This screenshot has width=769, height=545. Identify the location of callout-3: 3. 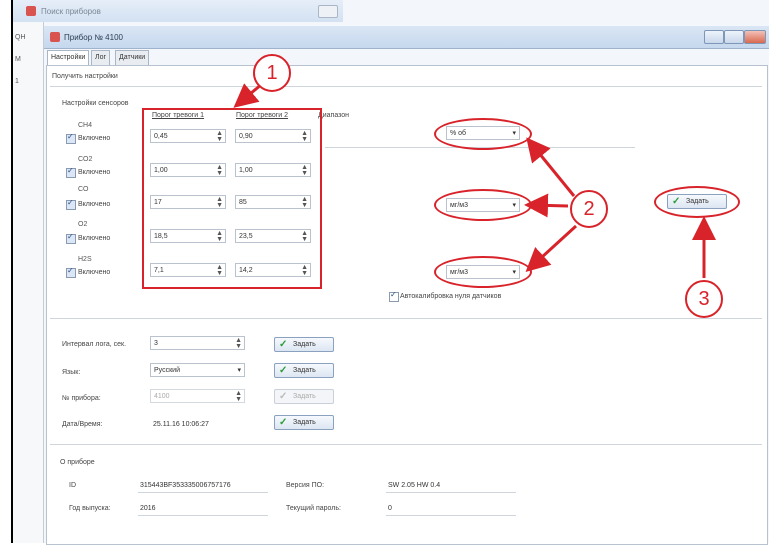
(704, 299).